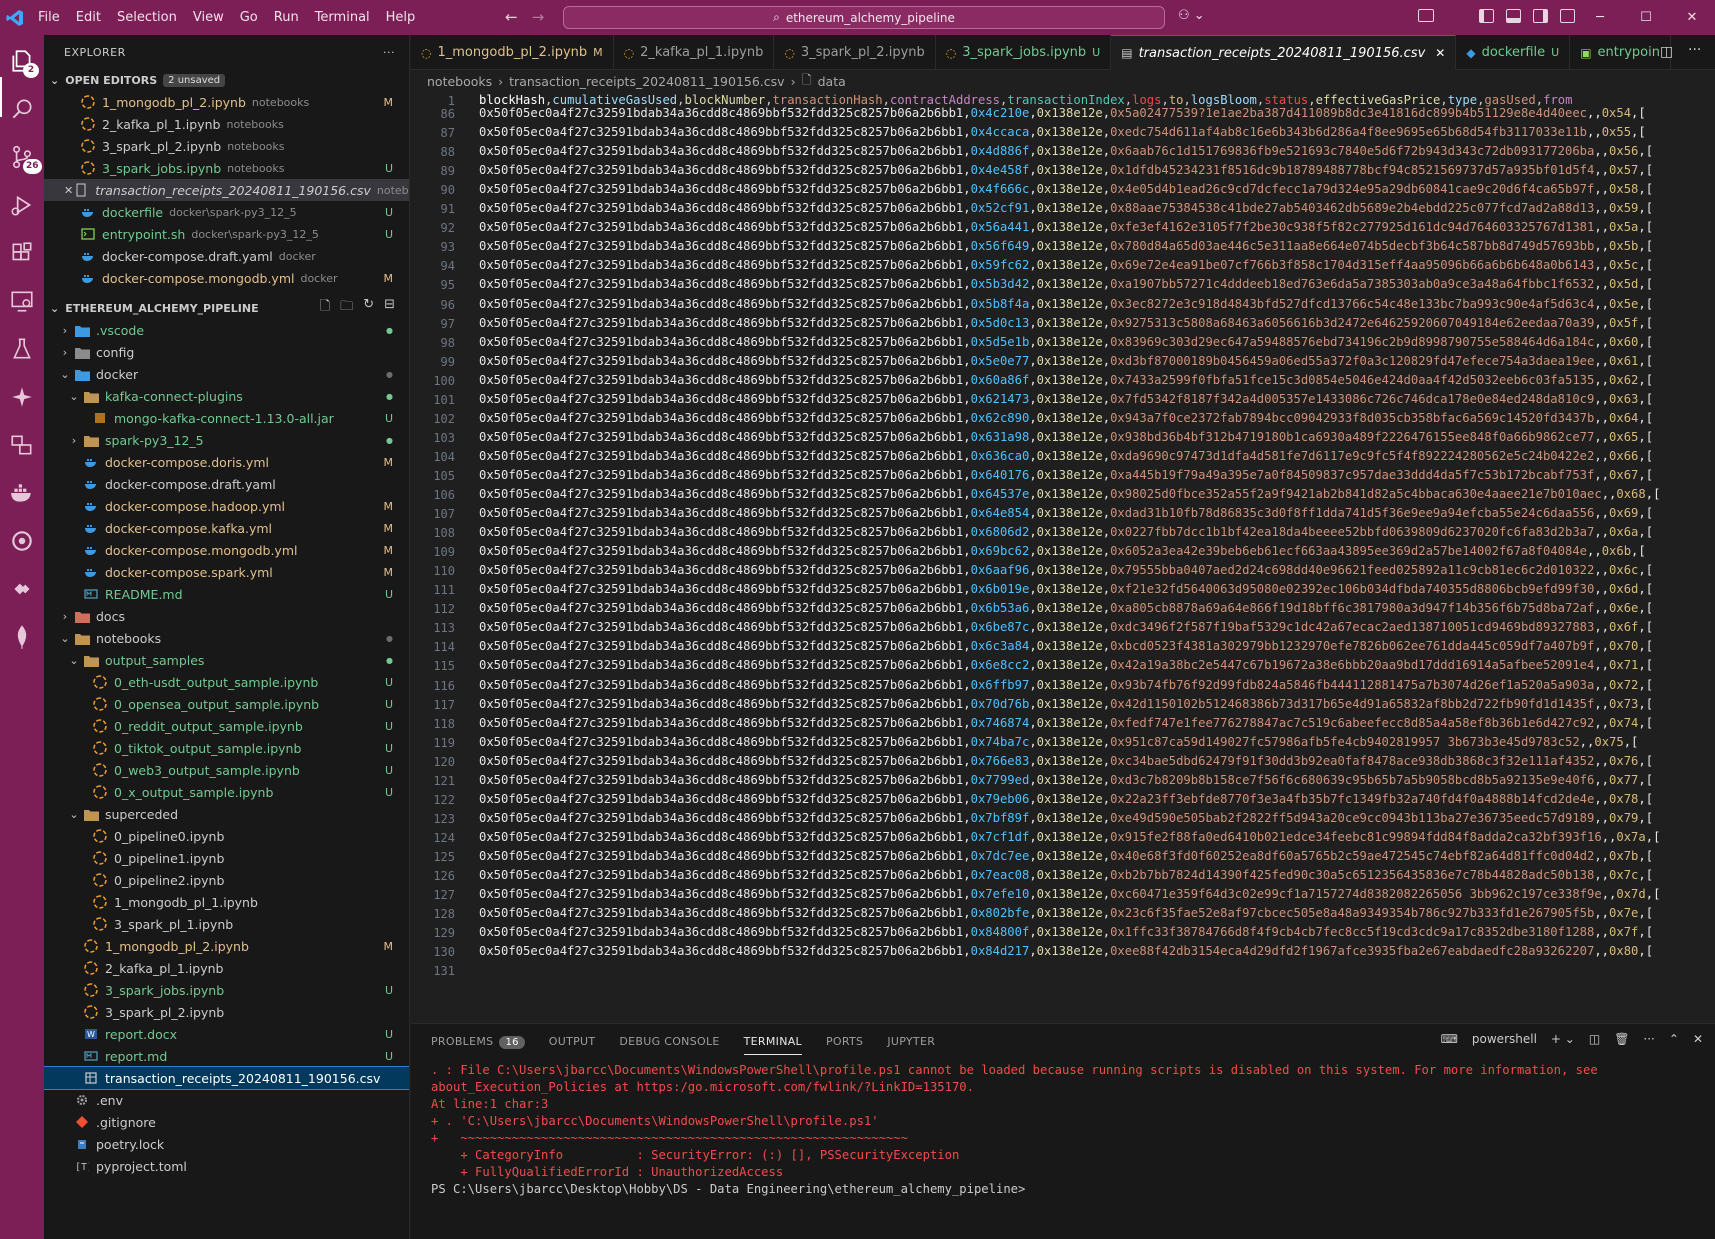 The height and width of the screenshot is (1239, 1715). Describe the element at coordinates (1698, 1039) in the screenshot. I see `close-panel-icon: ✕` at that location.